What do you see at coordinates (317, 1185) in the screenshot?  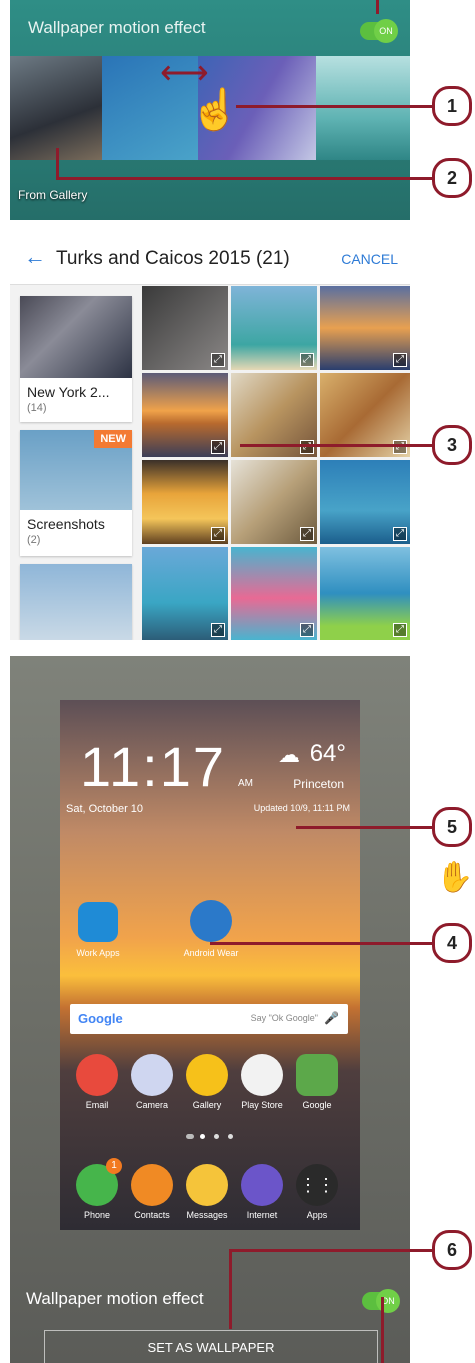 I see `apps-grid-icon: ⋮⋮` at bounding box center [317, 1185].